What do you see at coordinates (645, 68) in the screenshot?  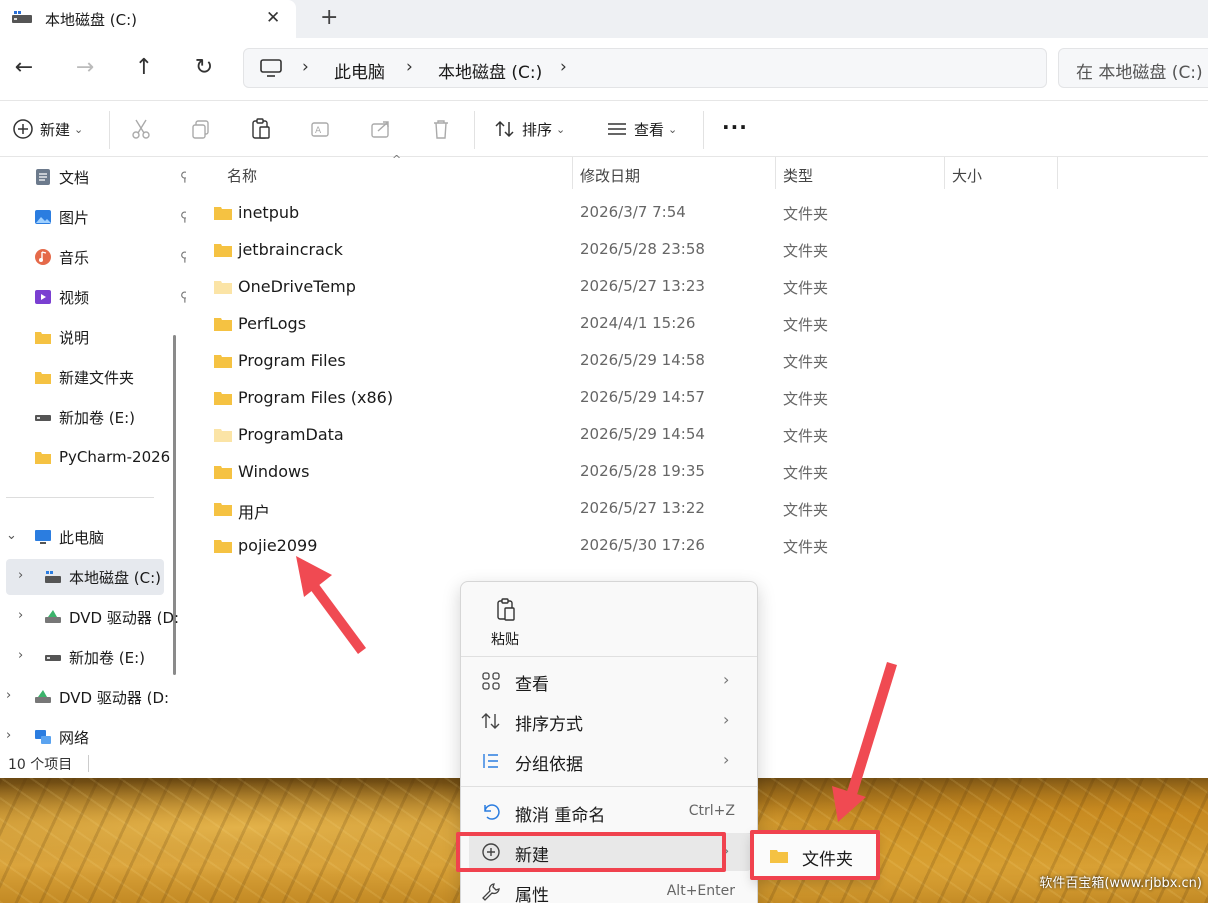 I see `address-bar: › 此电脑 › 本地磁盘 (C:) ›` at bounding box center [645, 68].